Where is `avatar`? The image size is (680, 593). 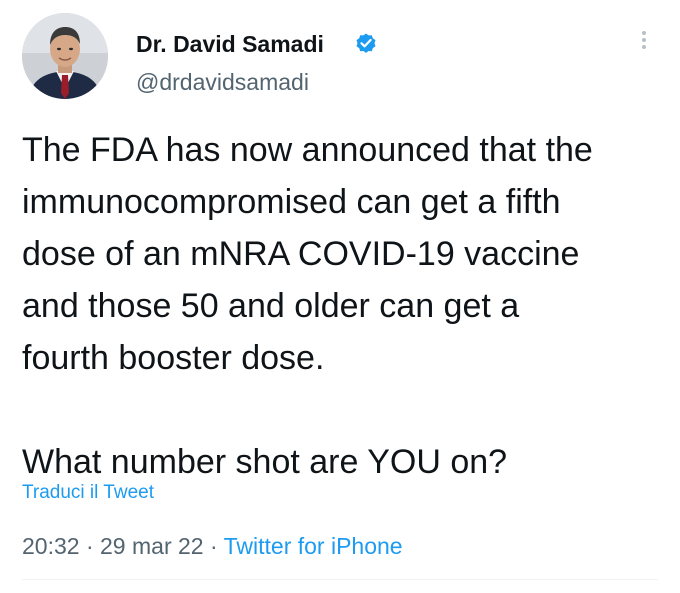
avatar is located at coordinates (65, 56).